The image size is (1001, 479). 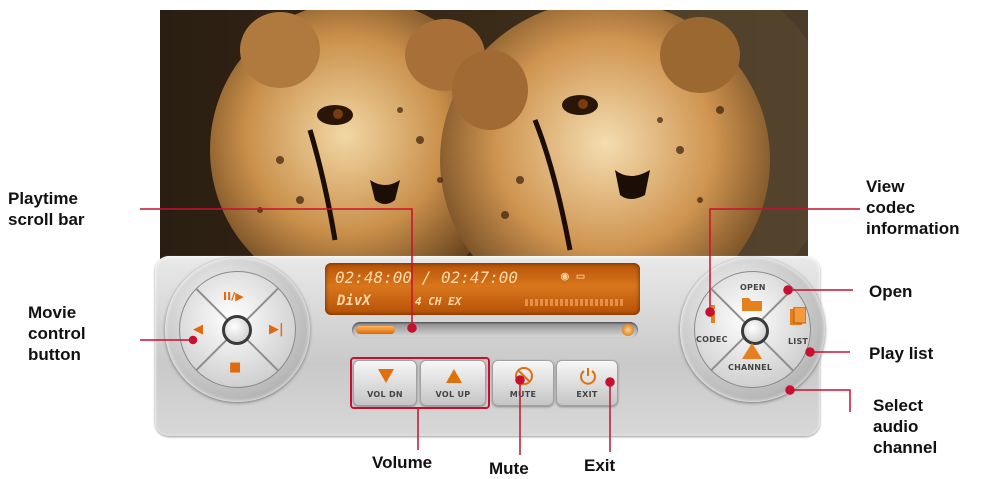 I want to click on callout-exit: Exit, so click(x=600, y=465).